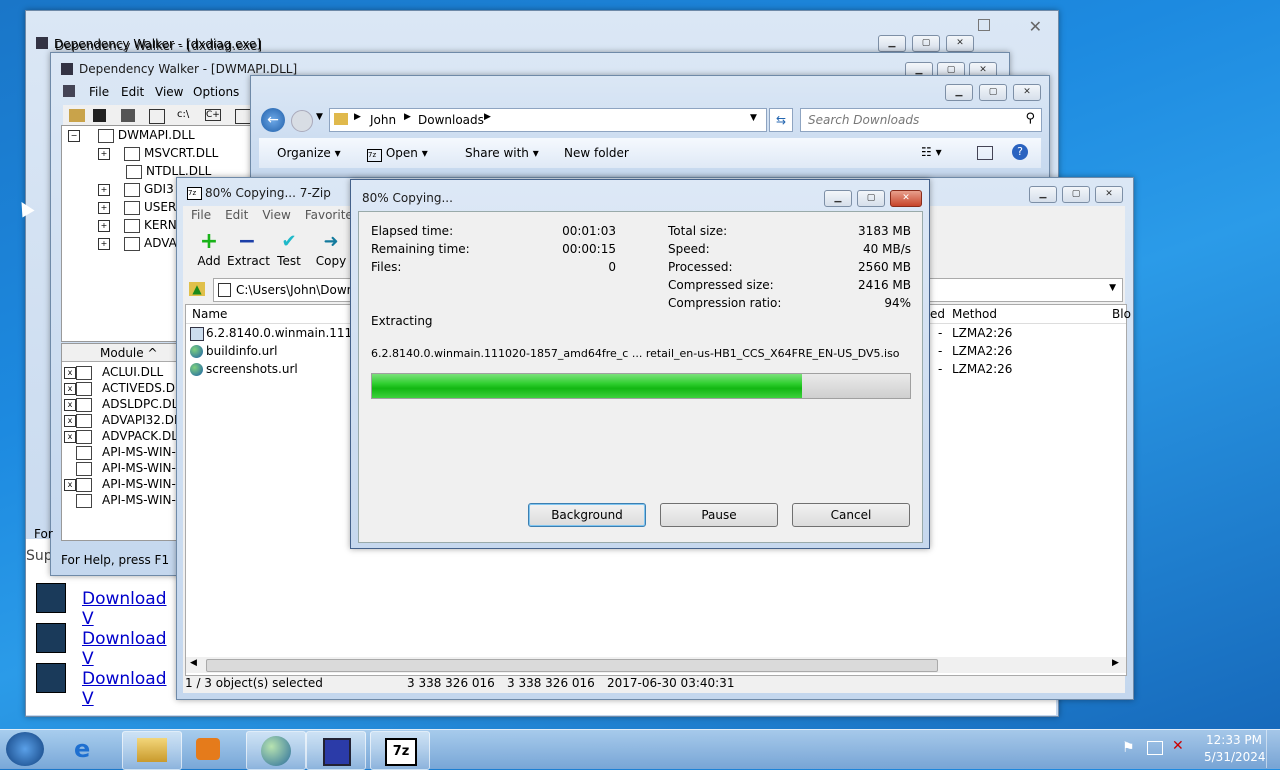 This screenshot has width=1280, height=770. Describe the element at coordinates (197, 289) in the screenshot. I see `up-folder-icon: ▲` at that location.